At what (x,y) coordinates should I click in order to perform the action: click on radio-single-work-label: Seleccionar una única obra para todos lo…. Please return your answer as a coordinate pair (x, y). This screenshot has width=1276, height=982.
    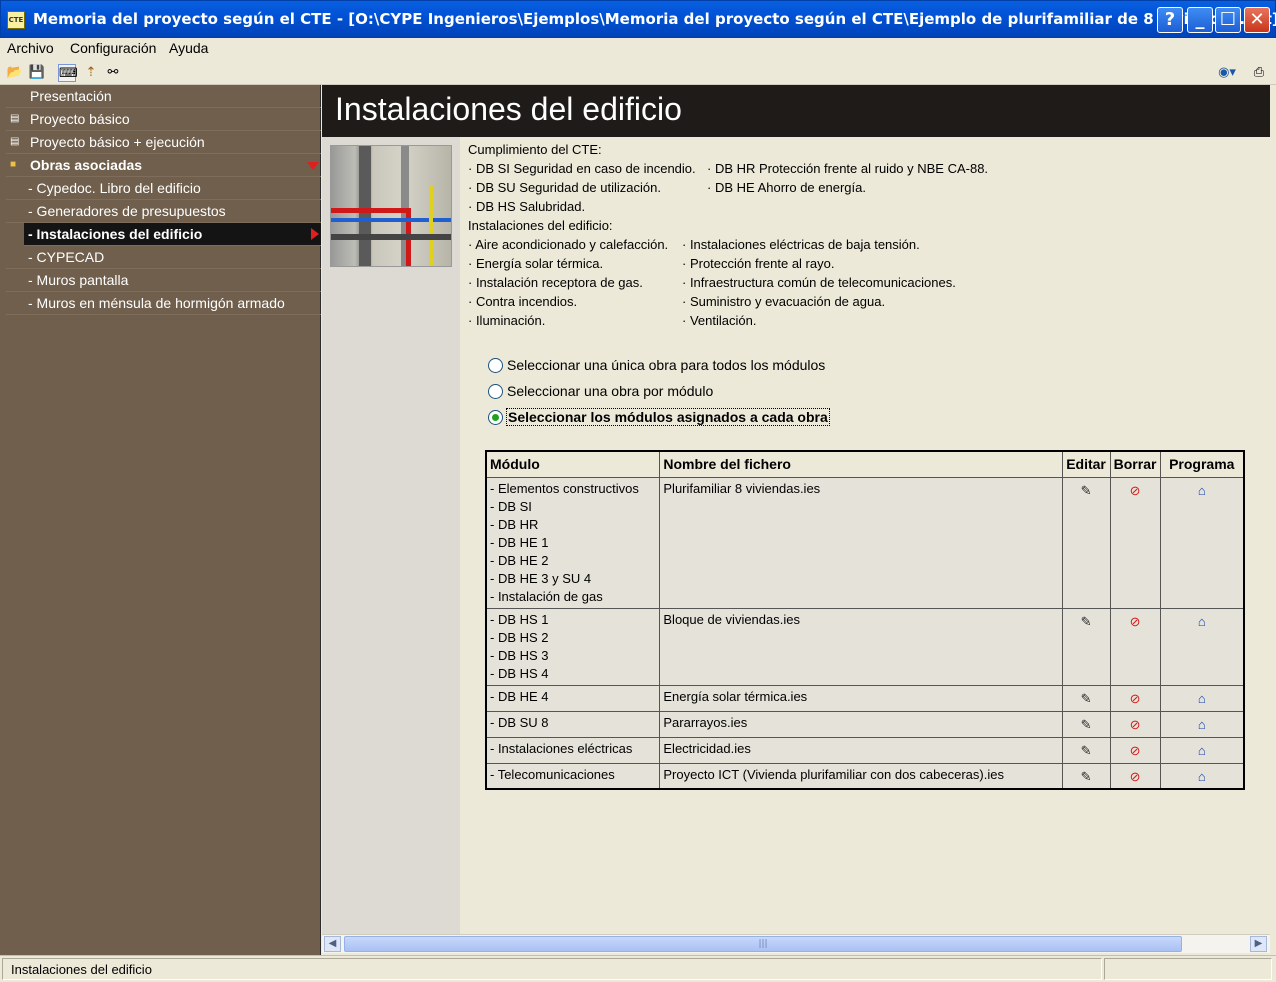
    Looking at the image, I should click on (666, 365).